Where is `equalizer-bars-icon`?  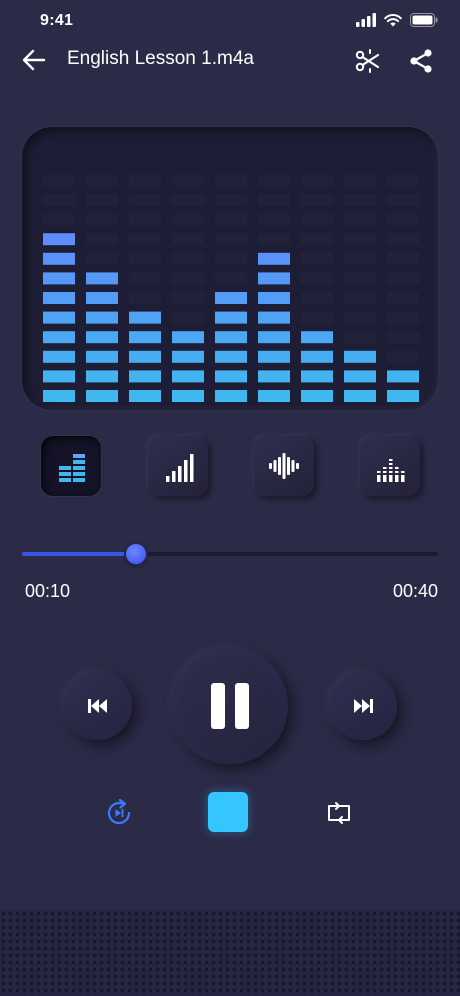
equalizer-bars-icon is located at coordinates (72, 468).